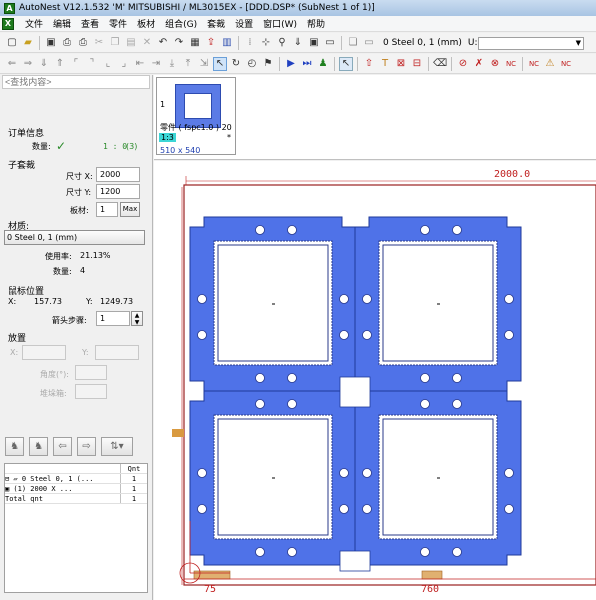 This screenshot has width=596, height=600. I want to click on move-left-icon: ⇤, so click(140, 64).